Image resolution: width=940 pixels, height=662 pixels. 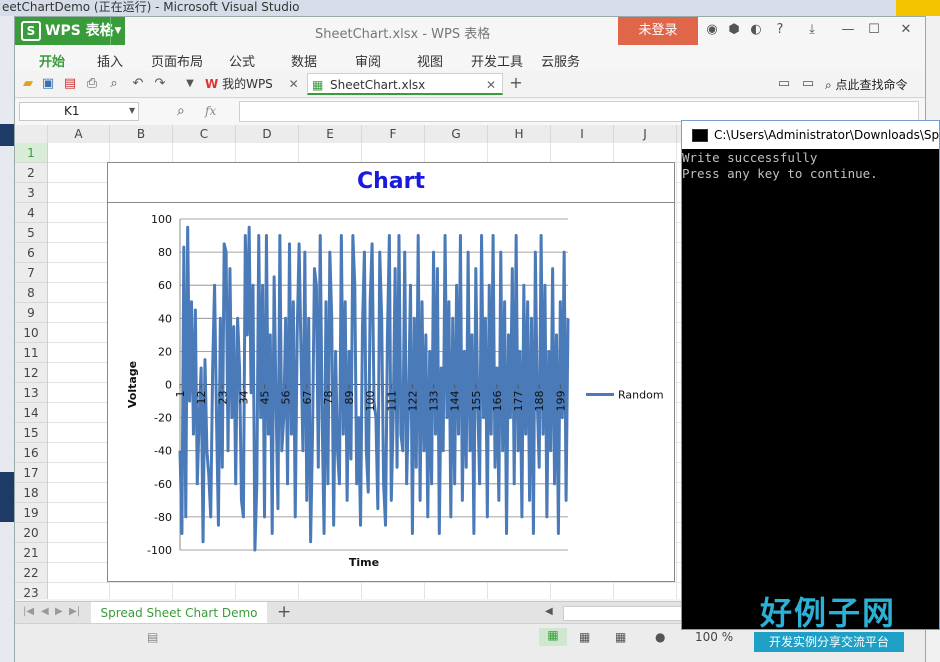 What do you see at coordinates (470, 58) in the screenshot?
I see `ribbon-menu: 开始 插入 页面布局 公式 数据 审阅 视图 开发工具 云服务` at bounding box center [470, 58].